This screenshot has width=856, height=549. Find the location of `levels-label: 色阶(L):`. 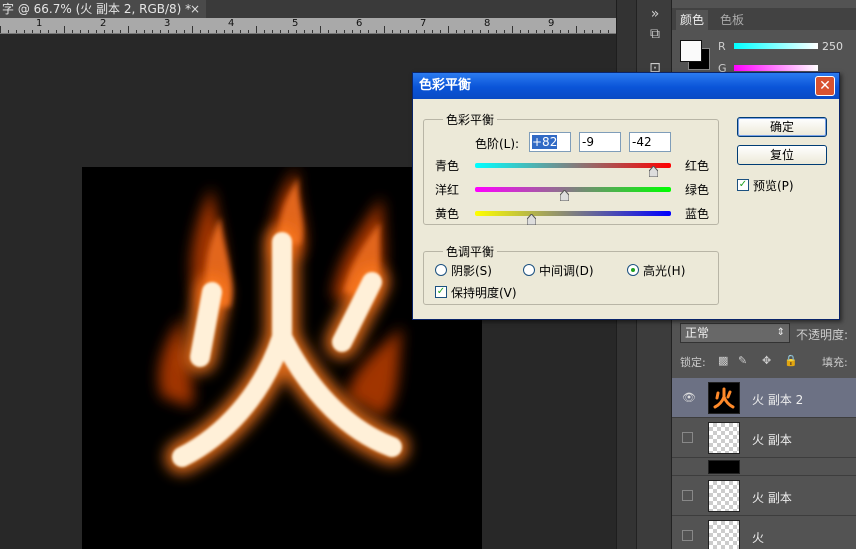

levels-label: 色阶(L): is located at coordinates (497, 144).